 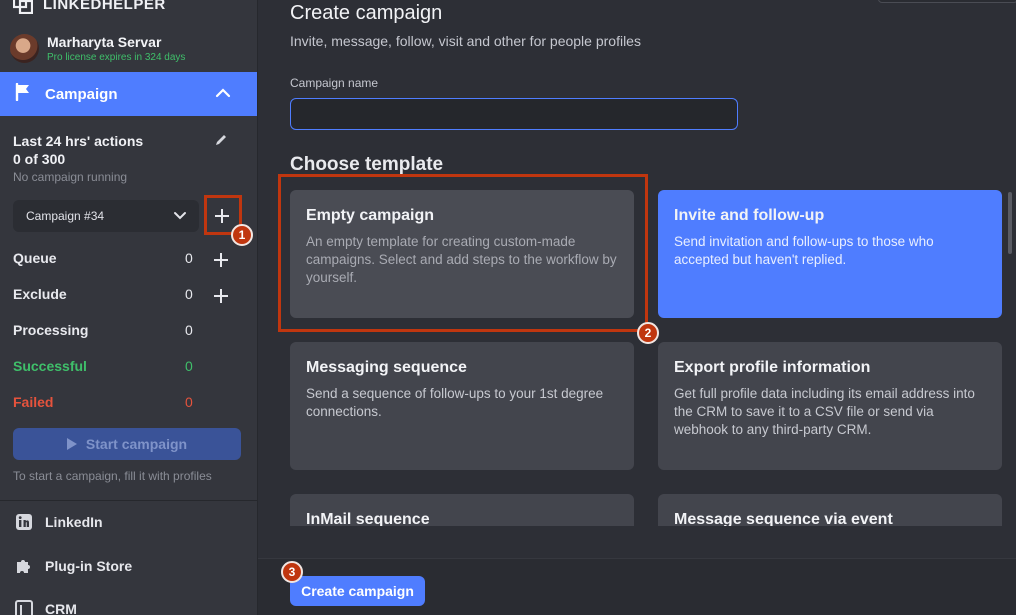 I want to click on stat-row-exclude: Exclude 0, so click(x=128, y=296).